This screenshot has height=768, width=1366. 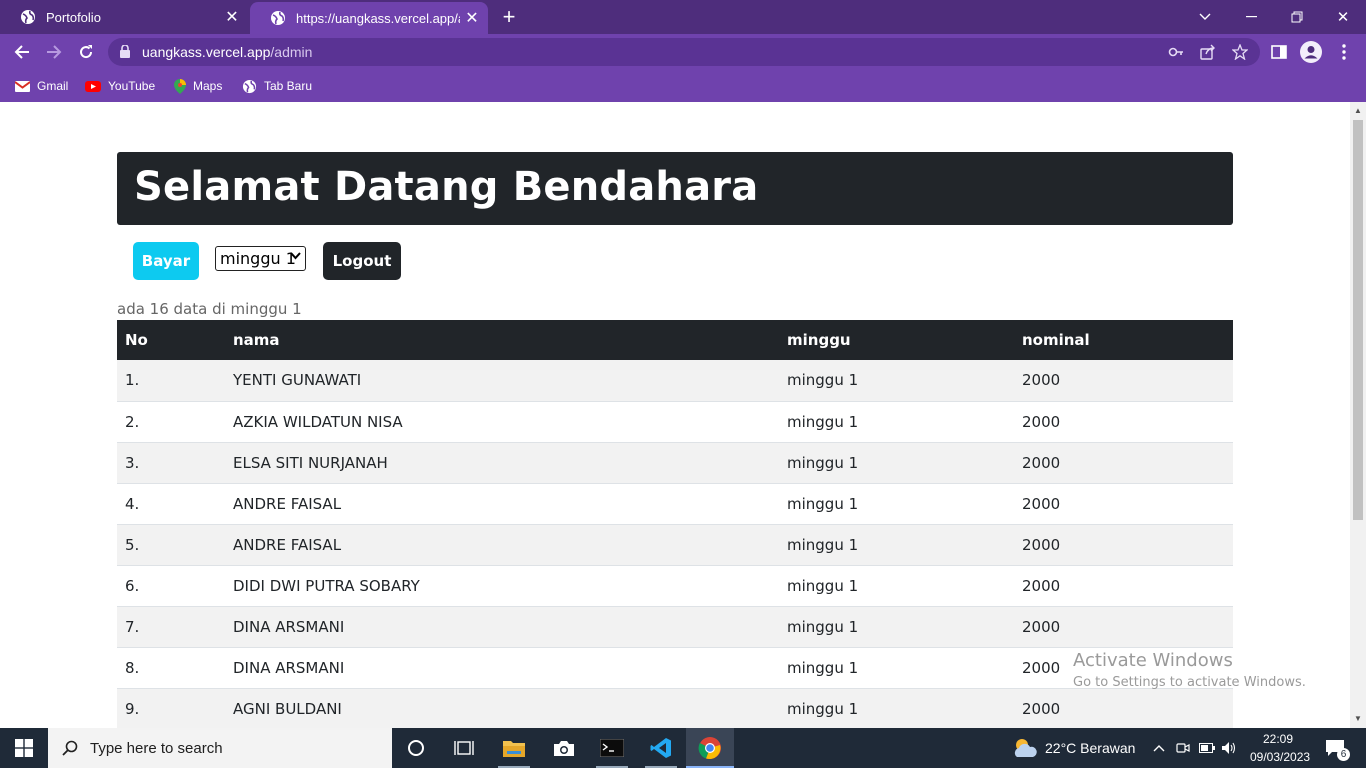 I want to click on clock-time: 22:09, so click(x=1278, y=739).